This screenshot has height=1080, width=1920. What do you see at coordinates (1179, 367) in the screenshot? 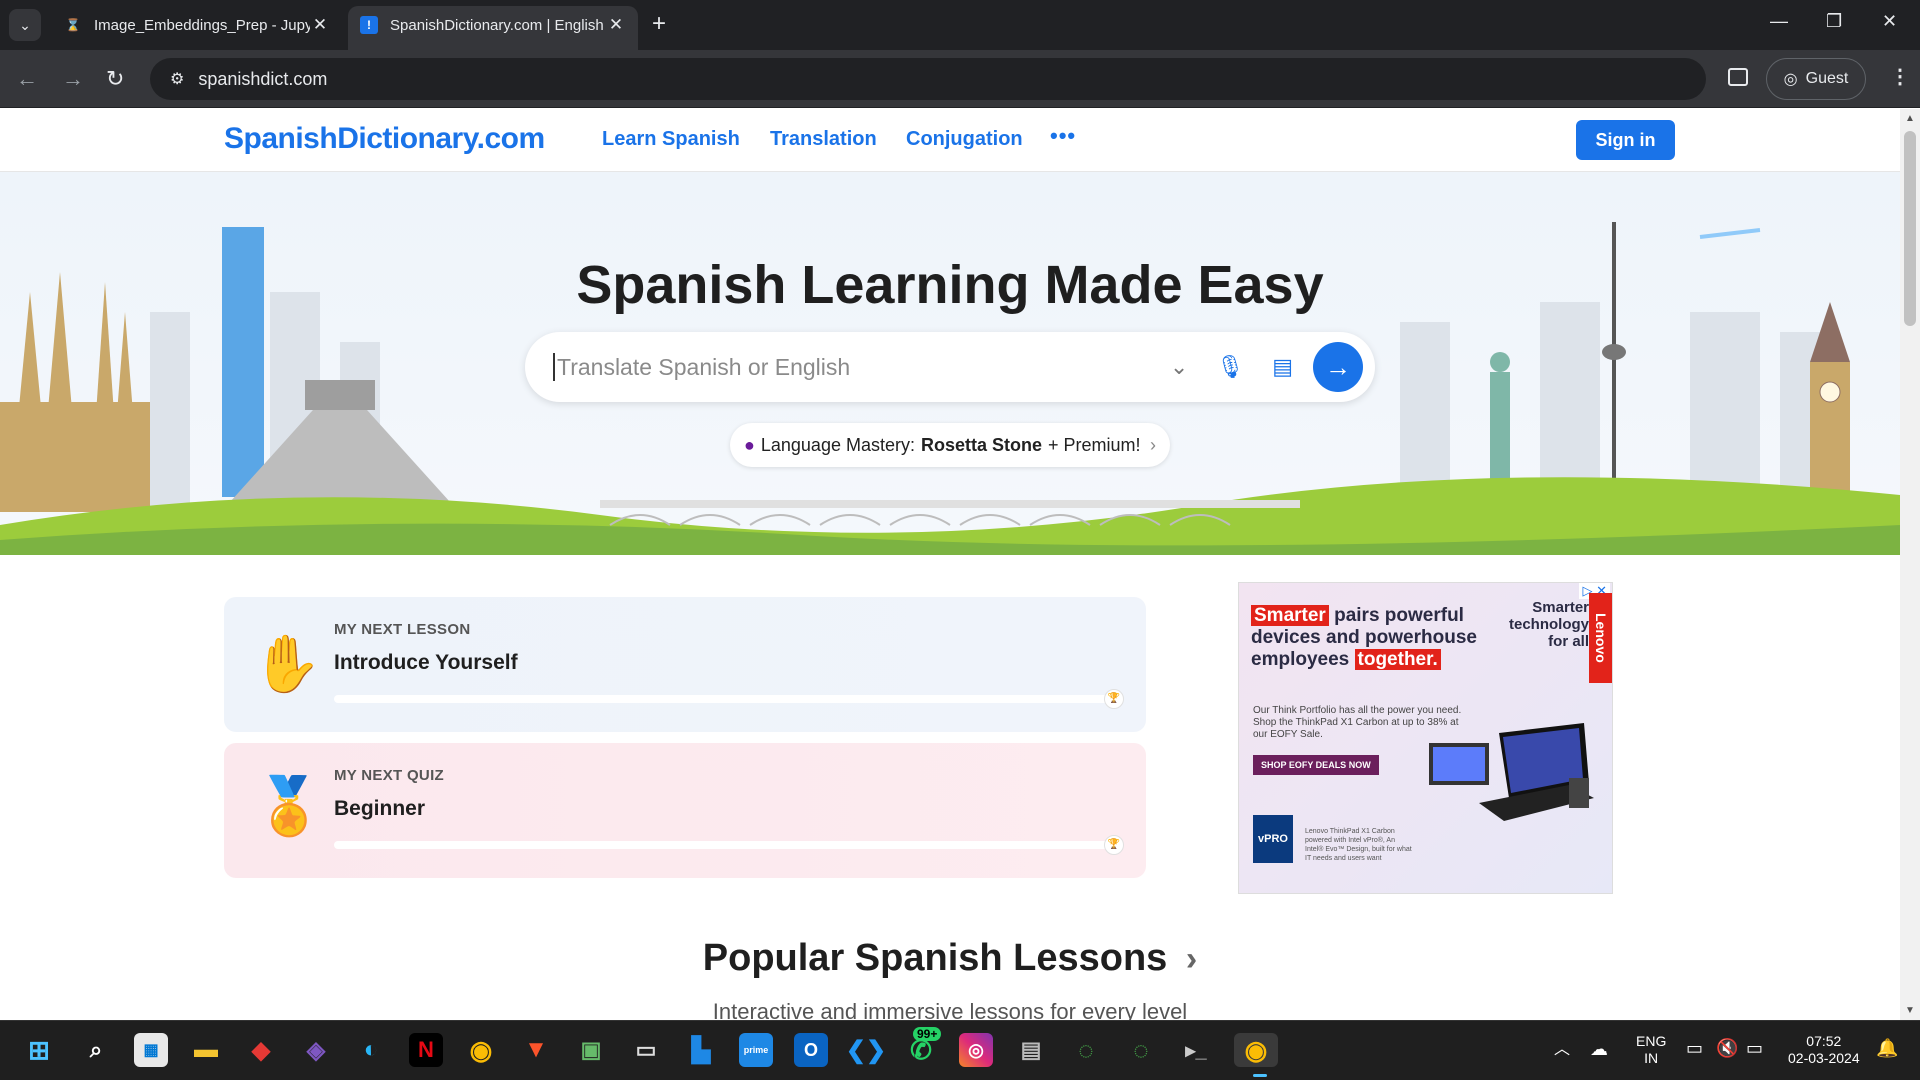
I see `chevron-down-icon: ⌄` at bounding box center [1179, 367].